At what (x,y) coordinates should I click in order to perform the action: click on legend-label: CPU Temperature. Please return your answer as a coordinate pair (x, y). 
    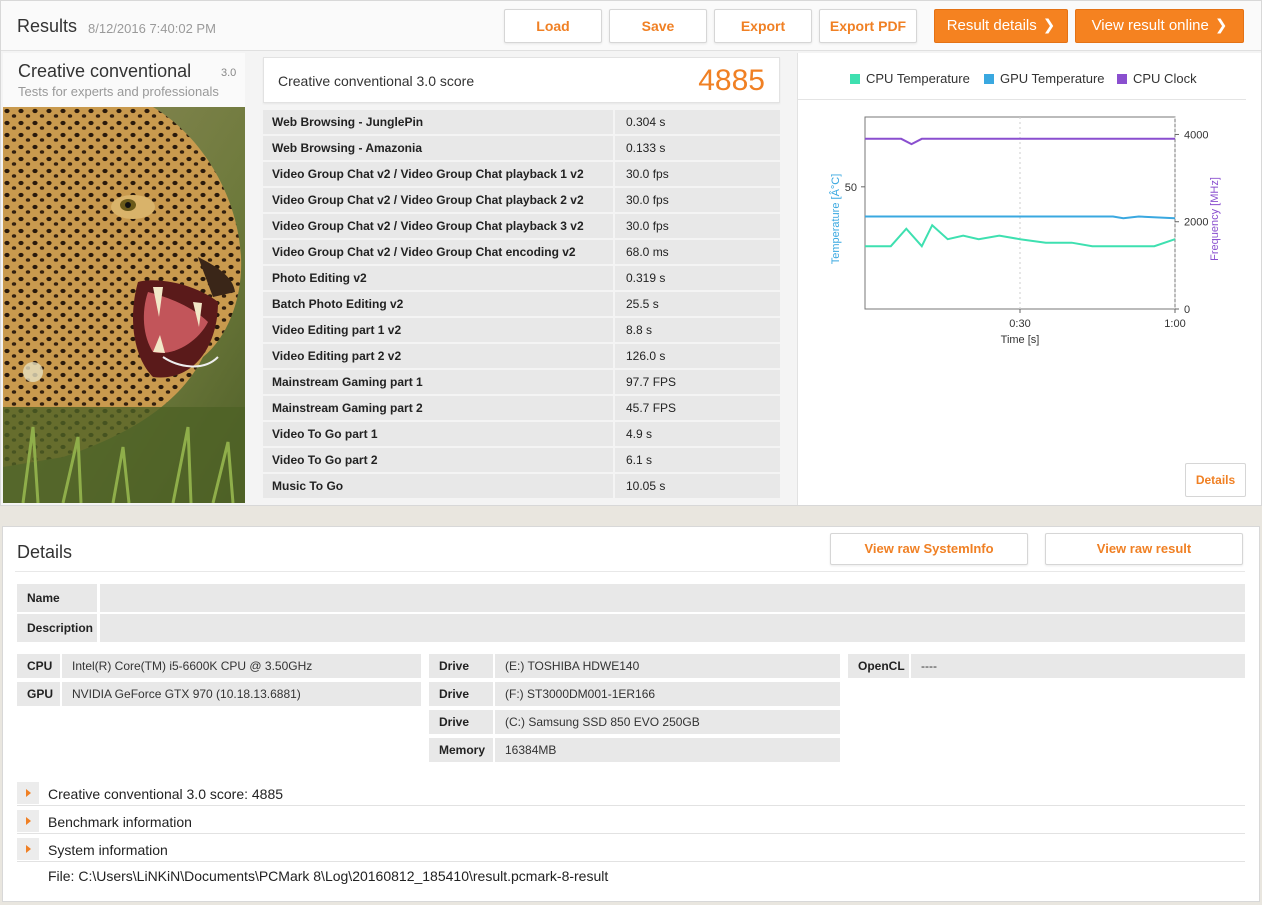
    Looking at the image, I should click on (918, 78).